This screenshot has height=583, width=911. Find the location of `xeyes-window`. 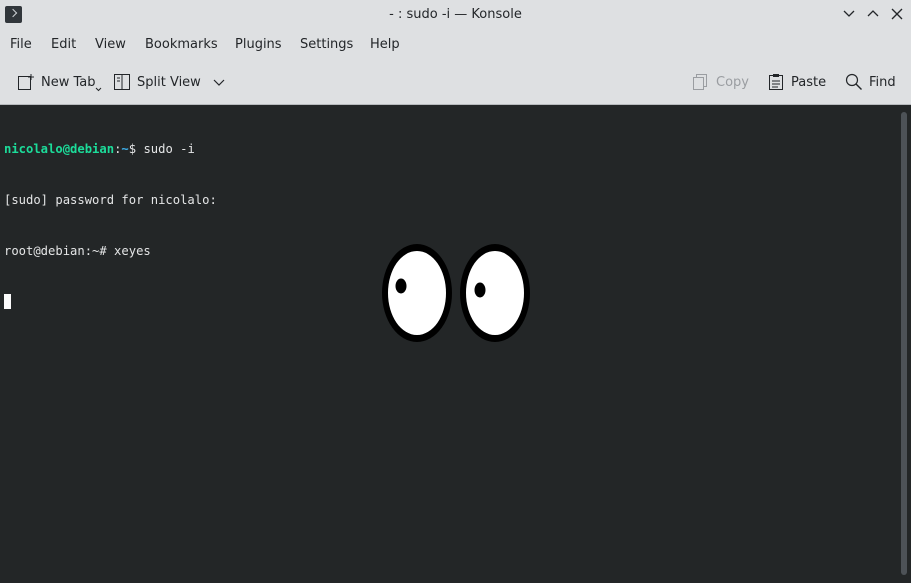

xeyes-window is located at coordinates (456, 293).